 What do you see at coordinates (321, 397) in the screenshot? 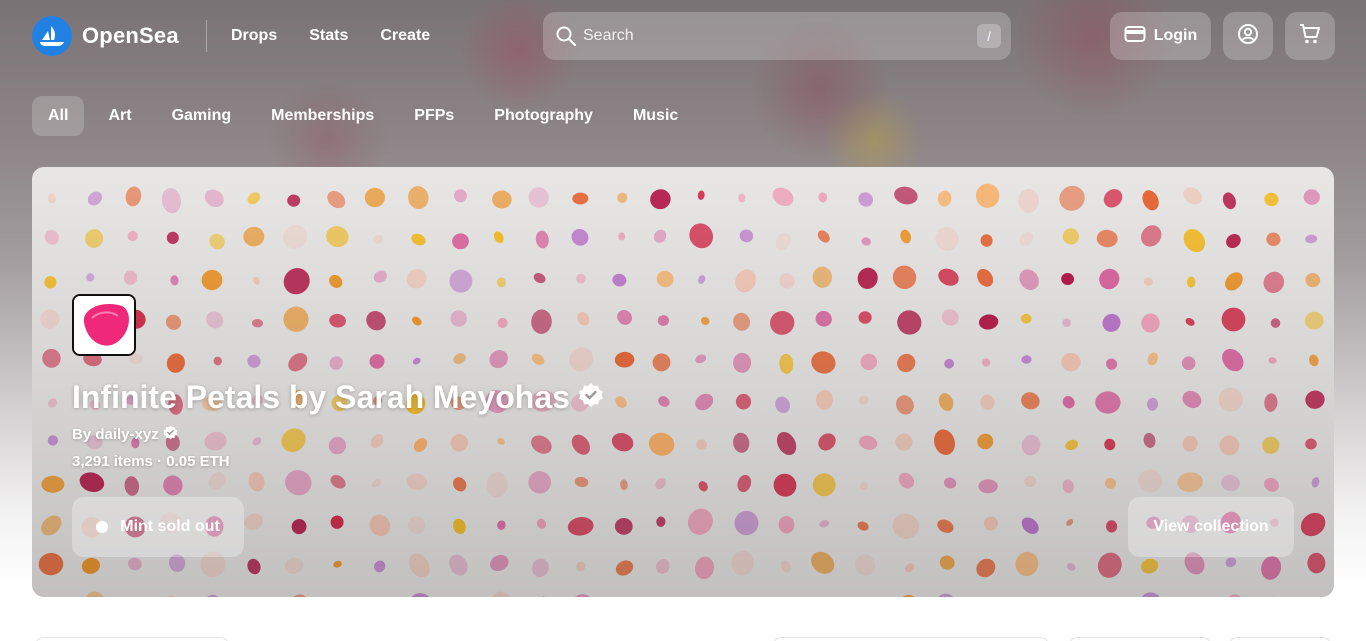
I see `collection-title-text: Infinite Petals by Sarah Meyohas` at bounding box center [321, 397].